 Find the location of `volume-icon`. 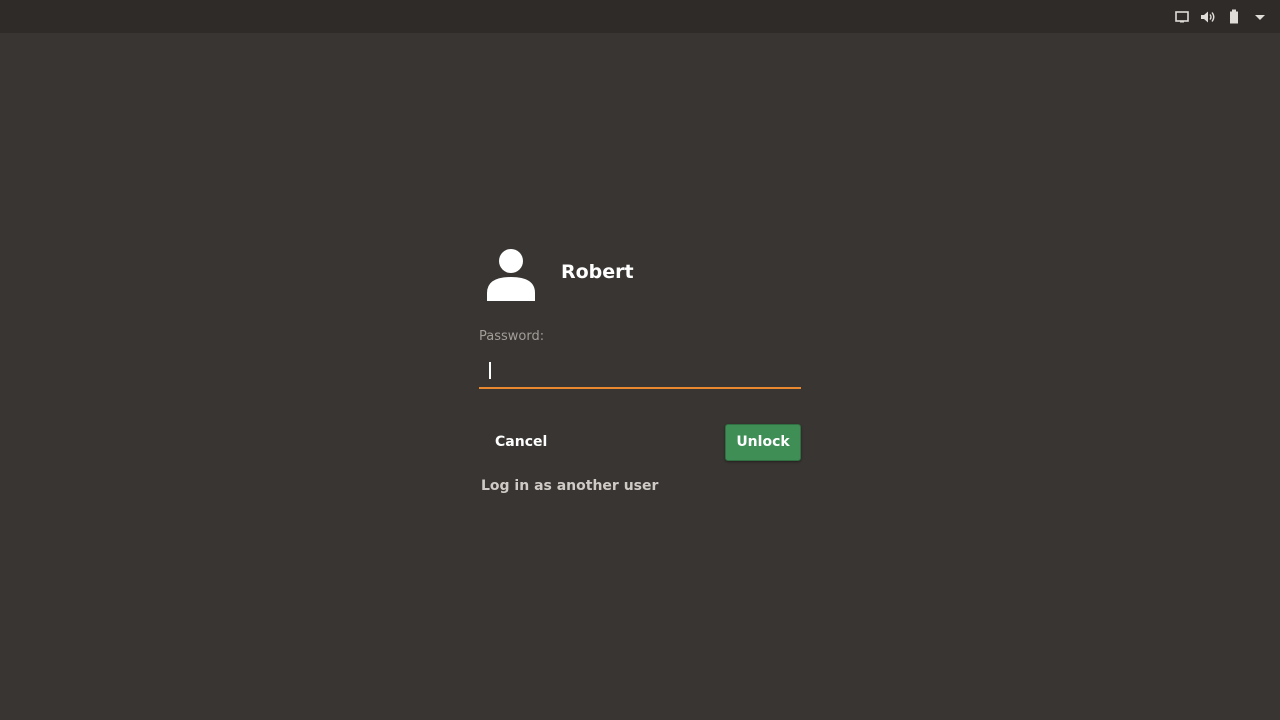

volume-icon is located at coordinates (1208, 17).